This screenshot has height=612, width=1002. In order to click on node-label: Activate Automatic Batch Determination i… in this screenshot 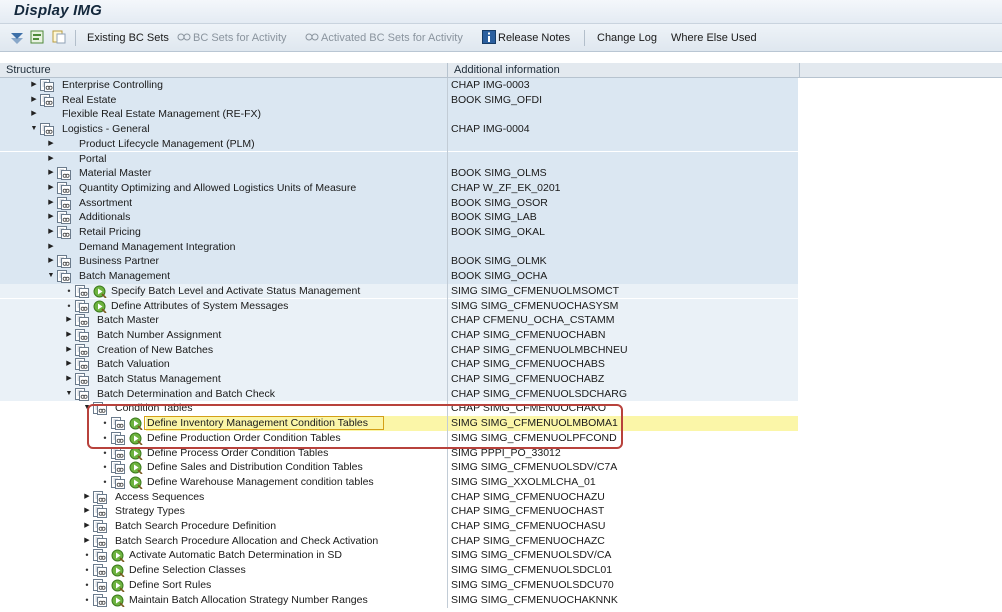, I will do `click(235, 555)`.